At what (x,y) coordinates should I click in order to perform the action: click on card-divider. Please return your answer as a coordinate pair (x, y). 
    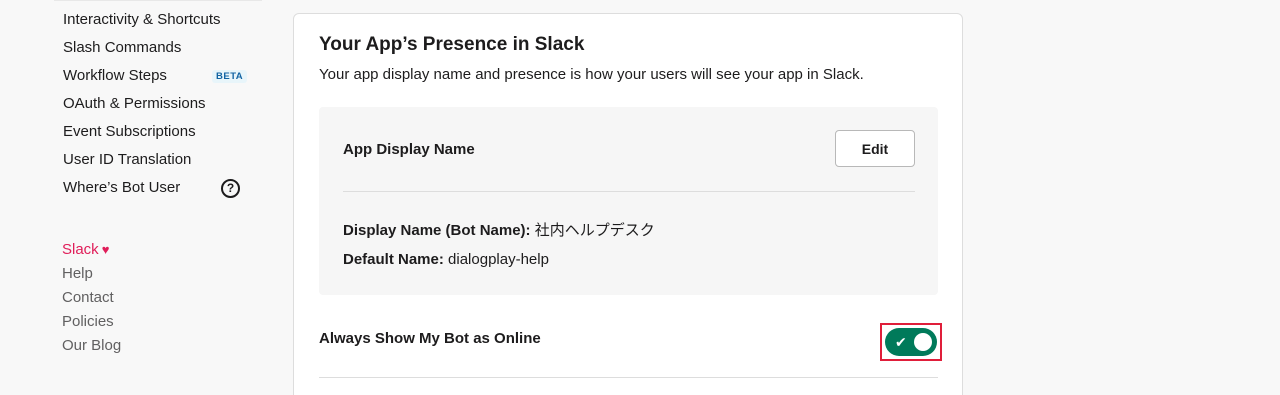
    Looking at the image, I should click on (628, 377).